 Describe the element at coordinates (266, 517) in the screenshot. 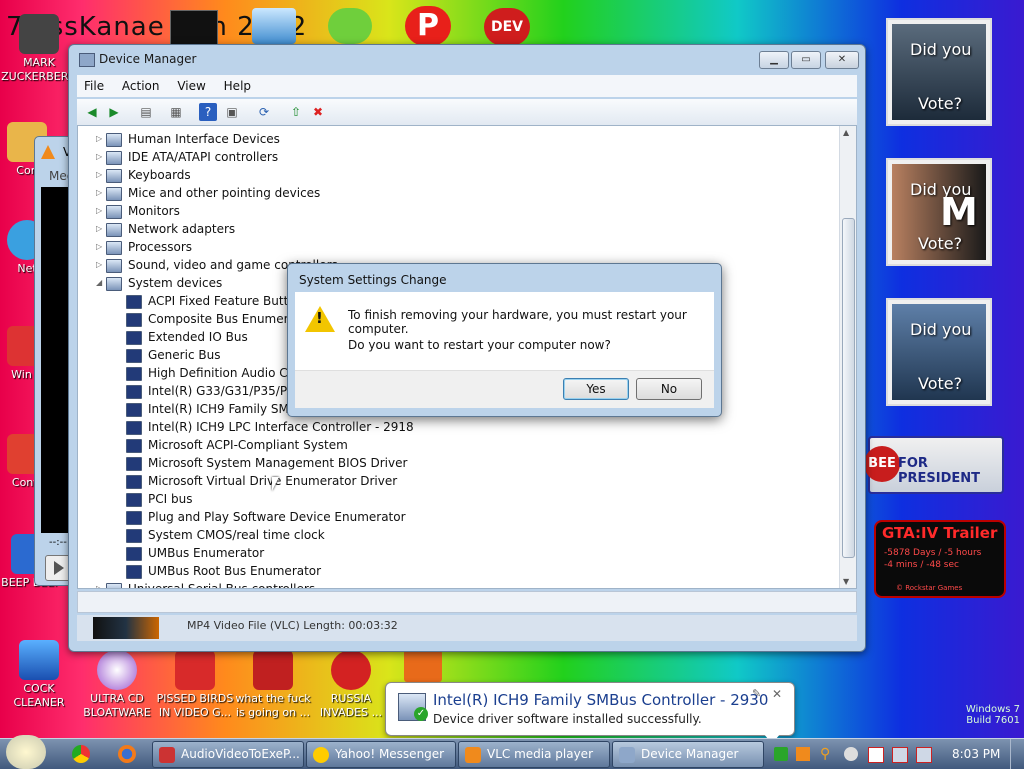

I see `tree-device: Plug and Play Software Device Enumerator` at that location.